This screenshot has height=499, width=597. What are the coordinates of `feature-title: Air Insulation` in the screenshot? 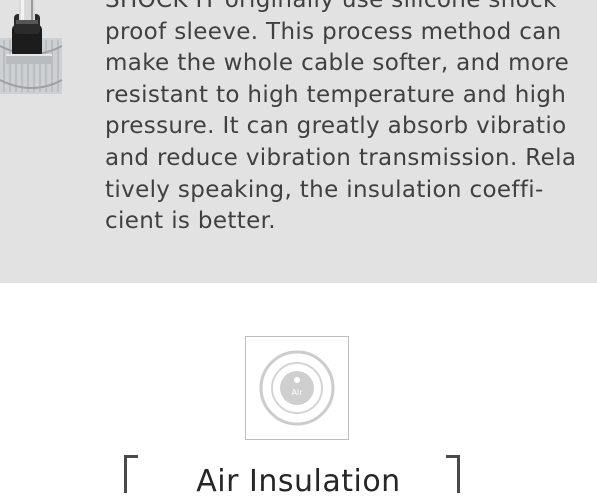 It's located at (298, 481).